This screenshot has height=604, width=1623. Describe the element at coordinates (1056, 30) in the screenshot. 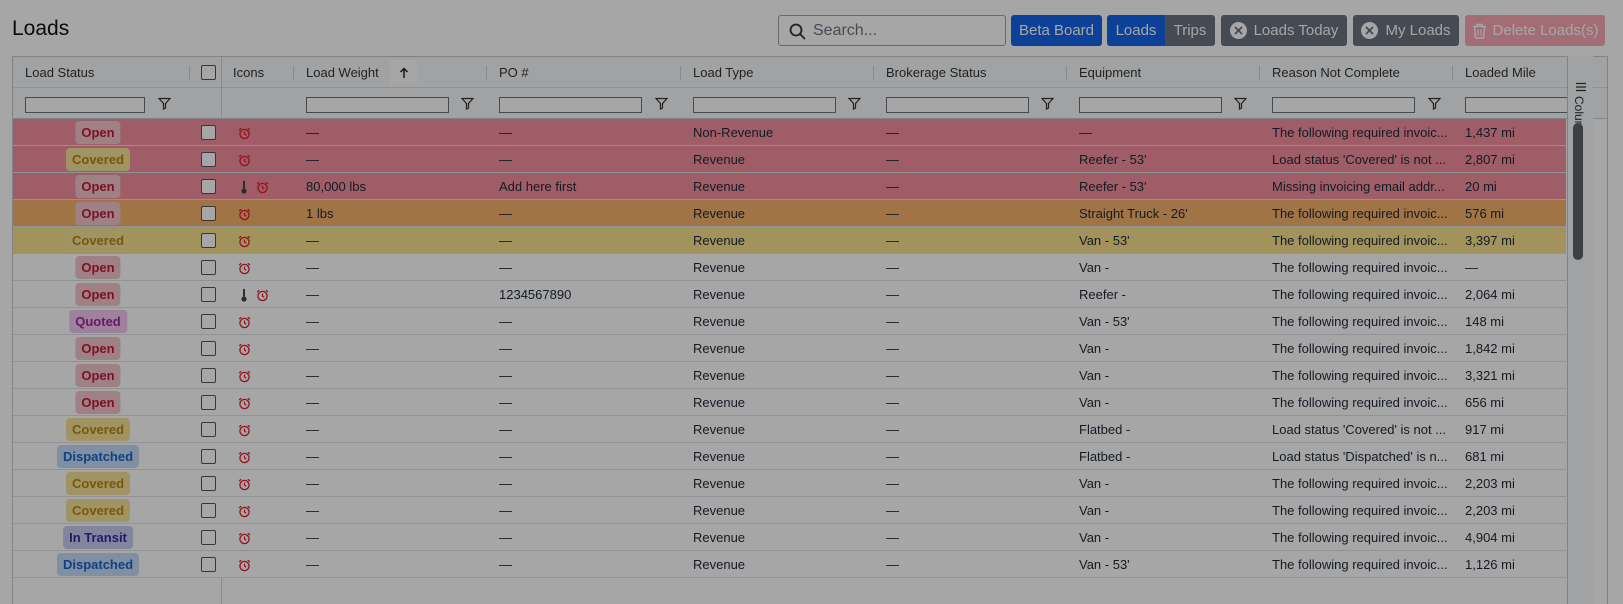

I see `beta-board-button: Beta Board` at that location.